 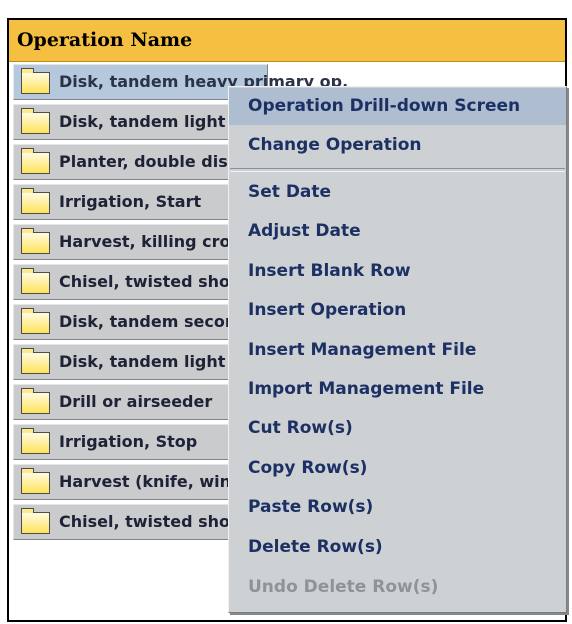 What do you see at coordinates (150, 241) in the screenshot?
I see `operation-name-cell: Harvest, killing crop` at bounding box center [150, 241].